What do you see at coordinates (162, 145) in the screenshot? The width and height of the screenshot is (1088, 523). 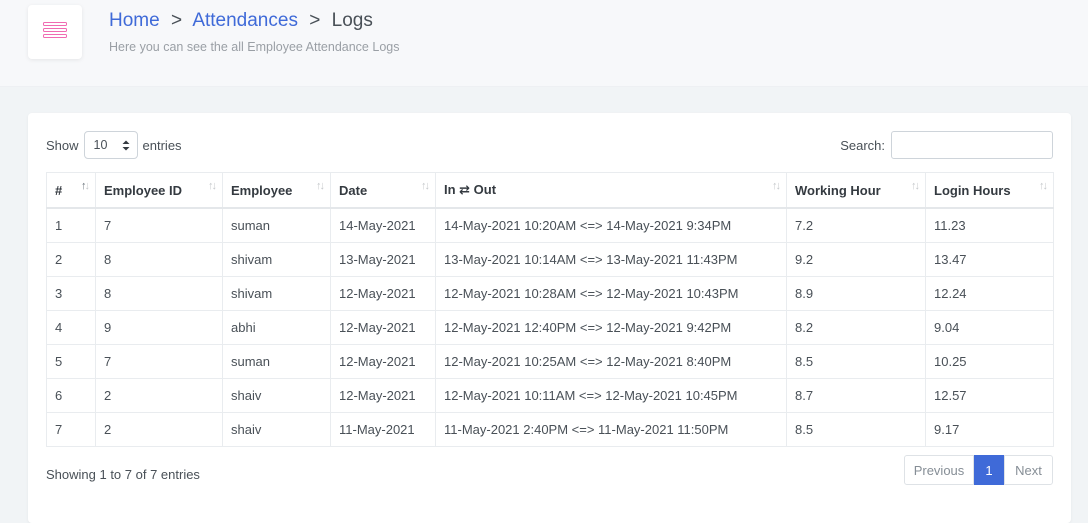 I see `entries-label: entries` at bounding box center [162, 145].